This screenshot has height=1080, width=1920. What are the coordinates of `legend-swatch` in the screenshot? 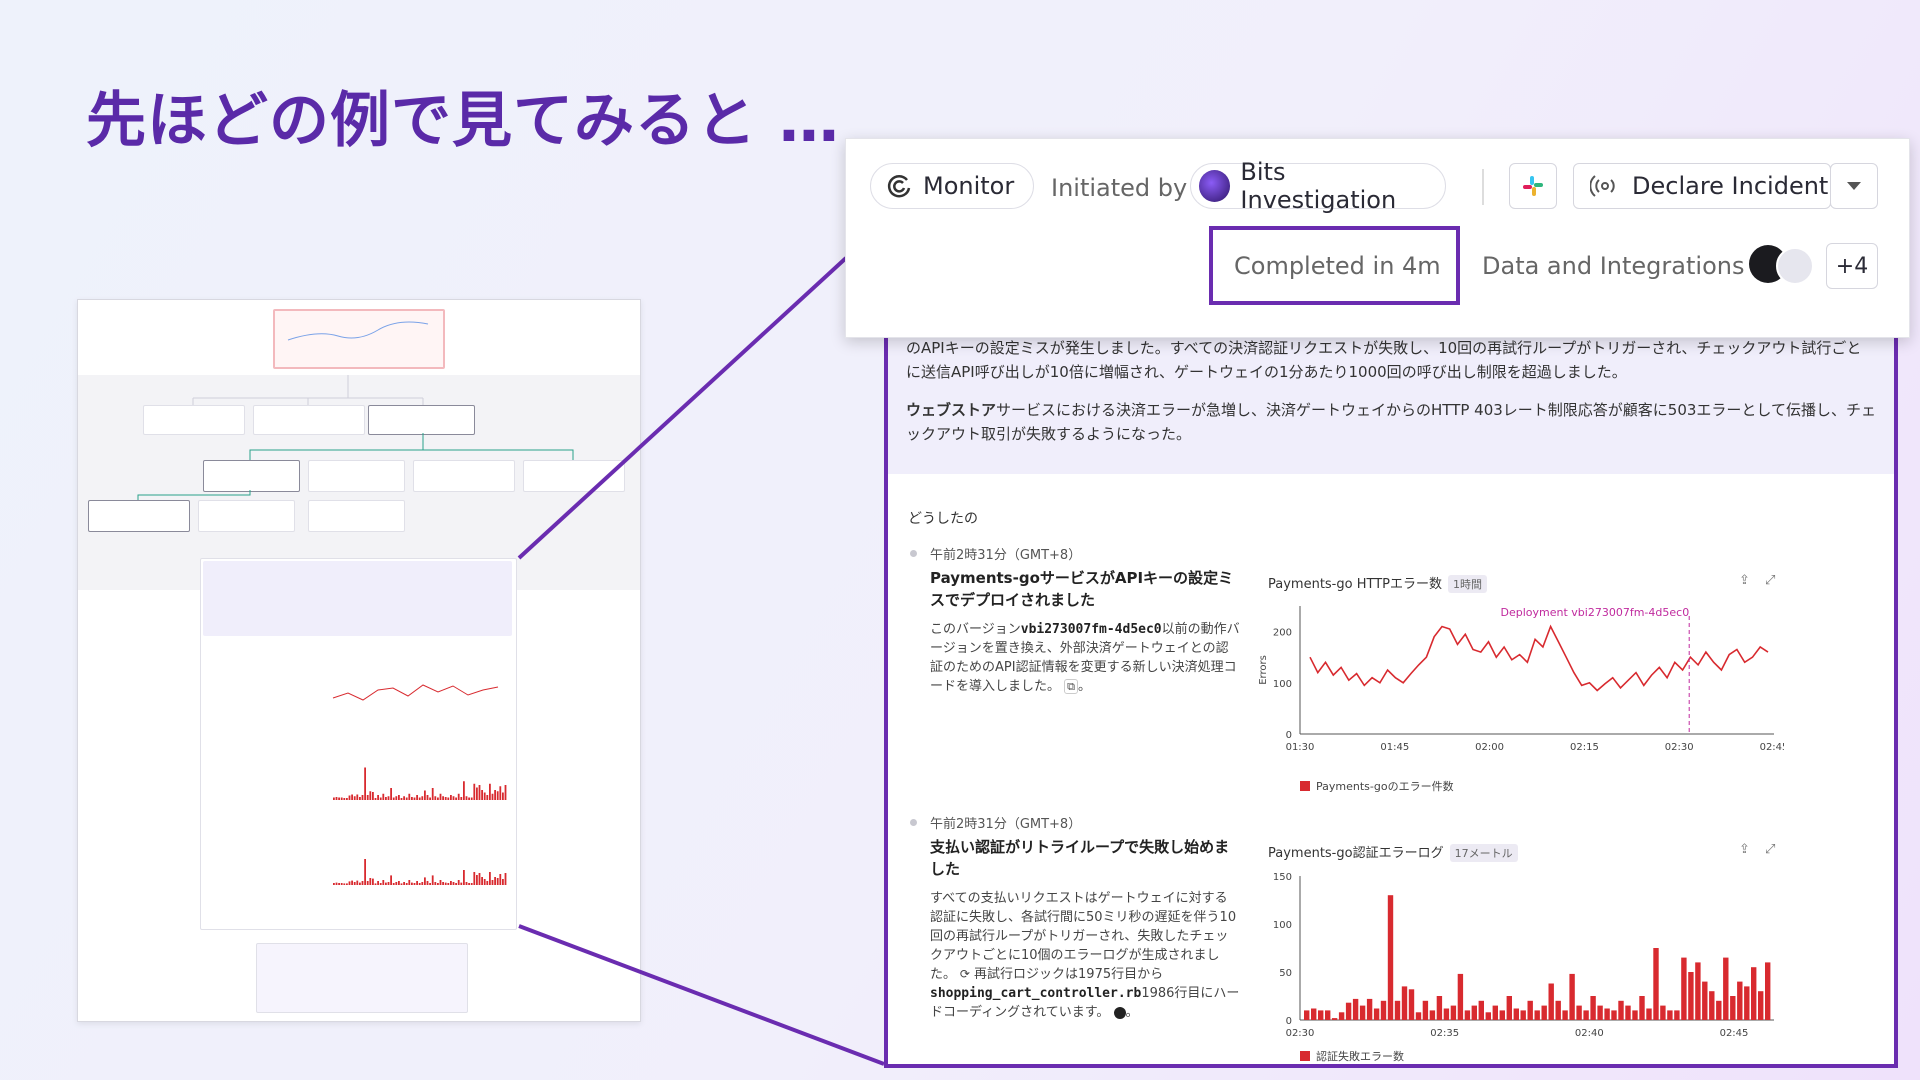 It's located at (1305, 1056).